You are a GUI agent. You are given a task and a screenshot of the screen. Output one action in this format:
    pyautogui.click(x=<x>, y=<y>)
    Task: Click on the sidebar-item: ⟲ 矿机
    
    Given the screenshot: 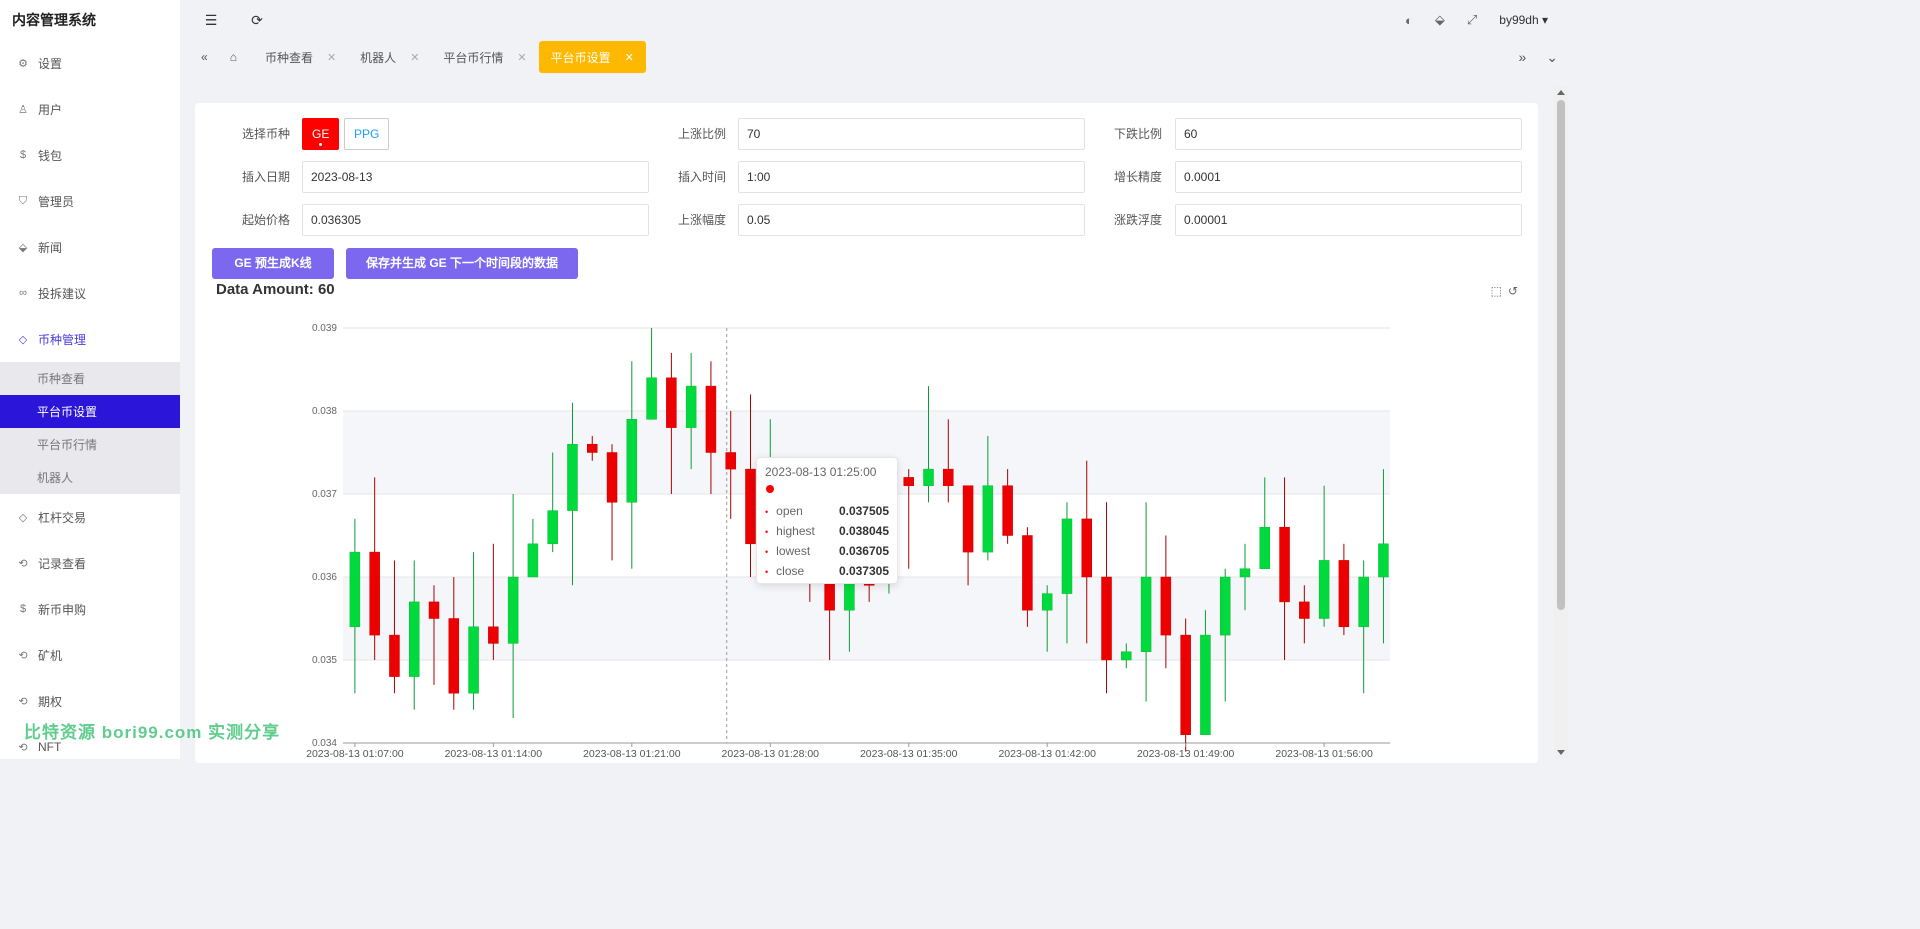 What is the action you would take?
    pyautogui.click(x=90, y=655)
    